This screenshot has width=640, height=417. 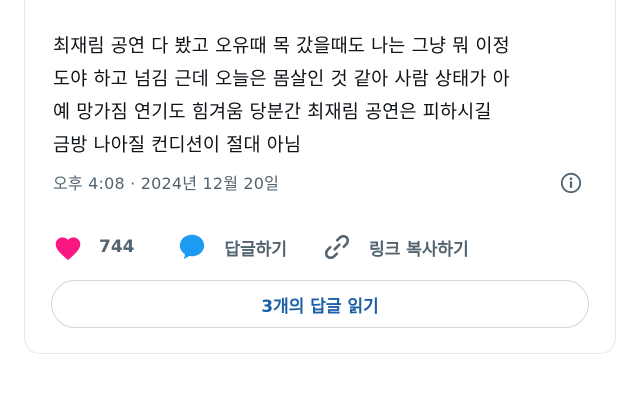 I want to click on speech-bubble-icon, so click(x=191, y=246).